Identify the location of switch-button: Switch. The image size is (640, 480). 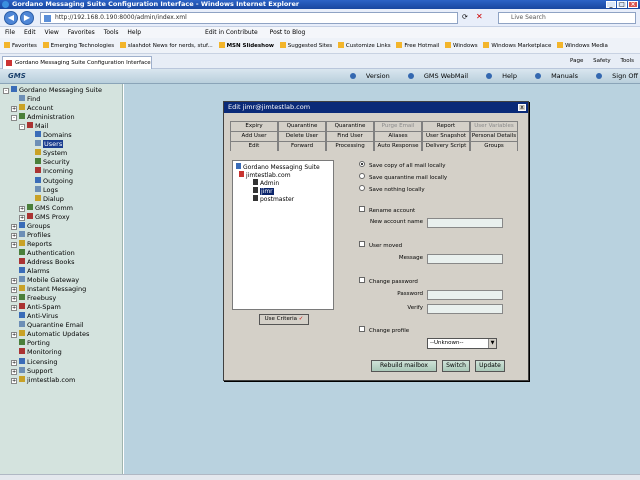
(456, 366).